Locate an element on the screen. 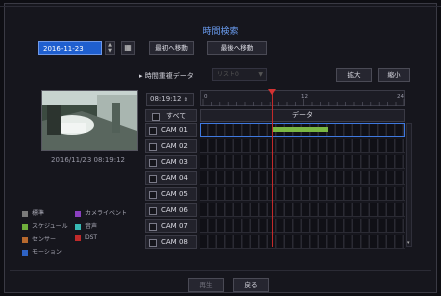 This screenshot has width=441, height=296. time-field: 08:19:12 ⇕ is located at coordinates (170, 99).